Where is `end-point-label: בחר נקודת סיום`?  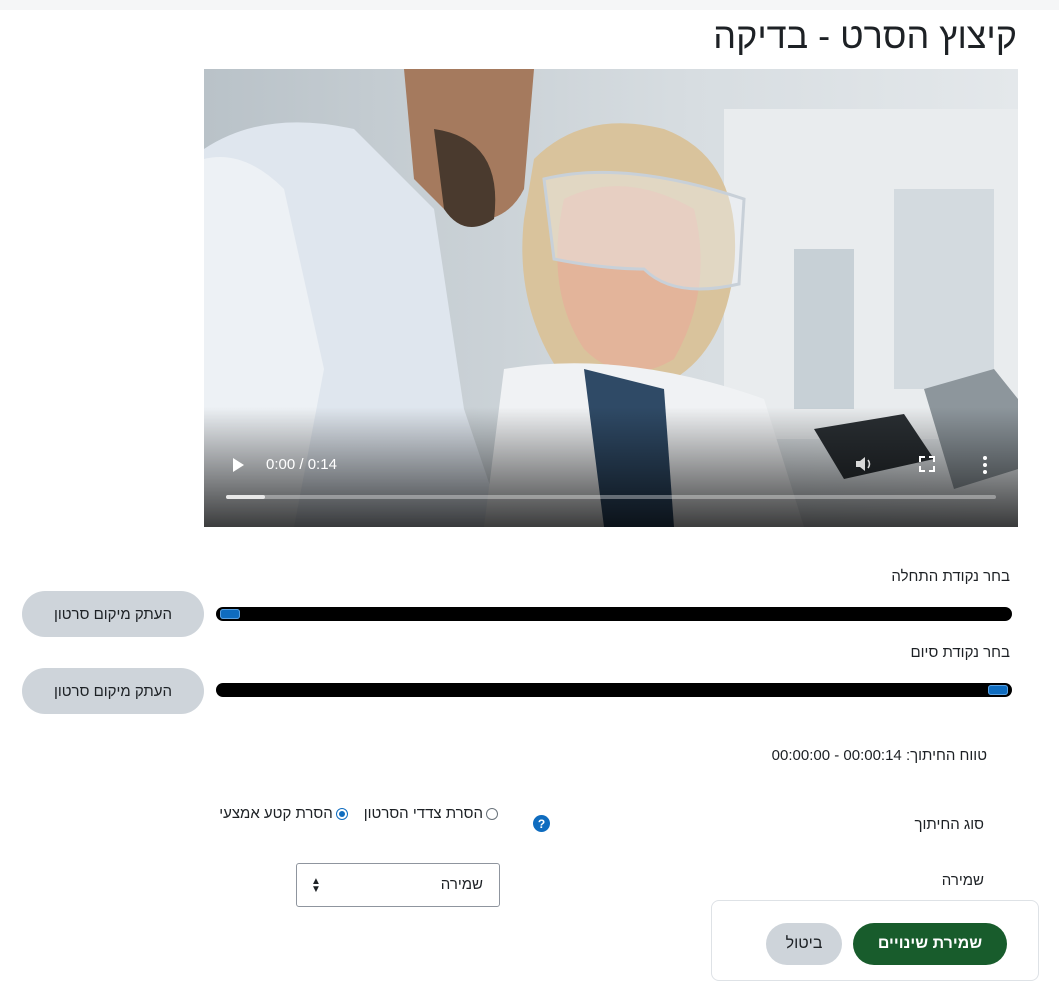
end-point-label: בחר נקודת סיום is located at coordinates (960, 652).